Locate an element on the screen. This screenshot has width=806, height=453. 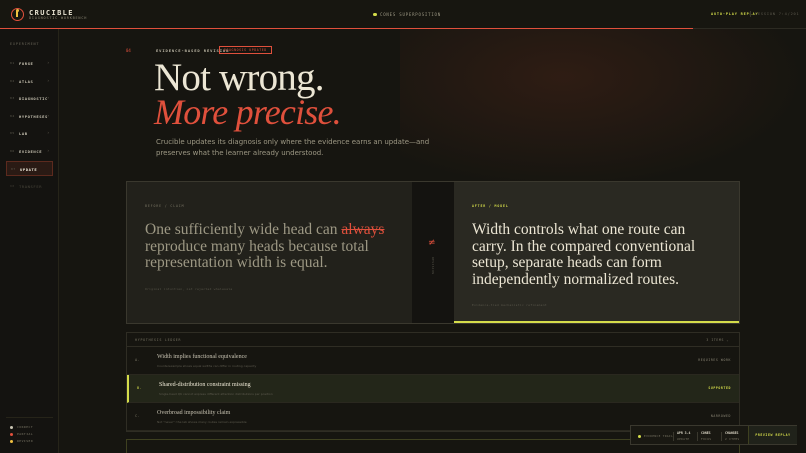
hero-subheadline: More precise. is located at coordinates (248, 112).